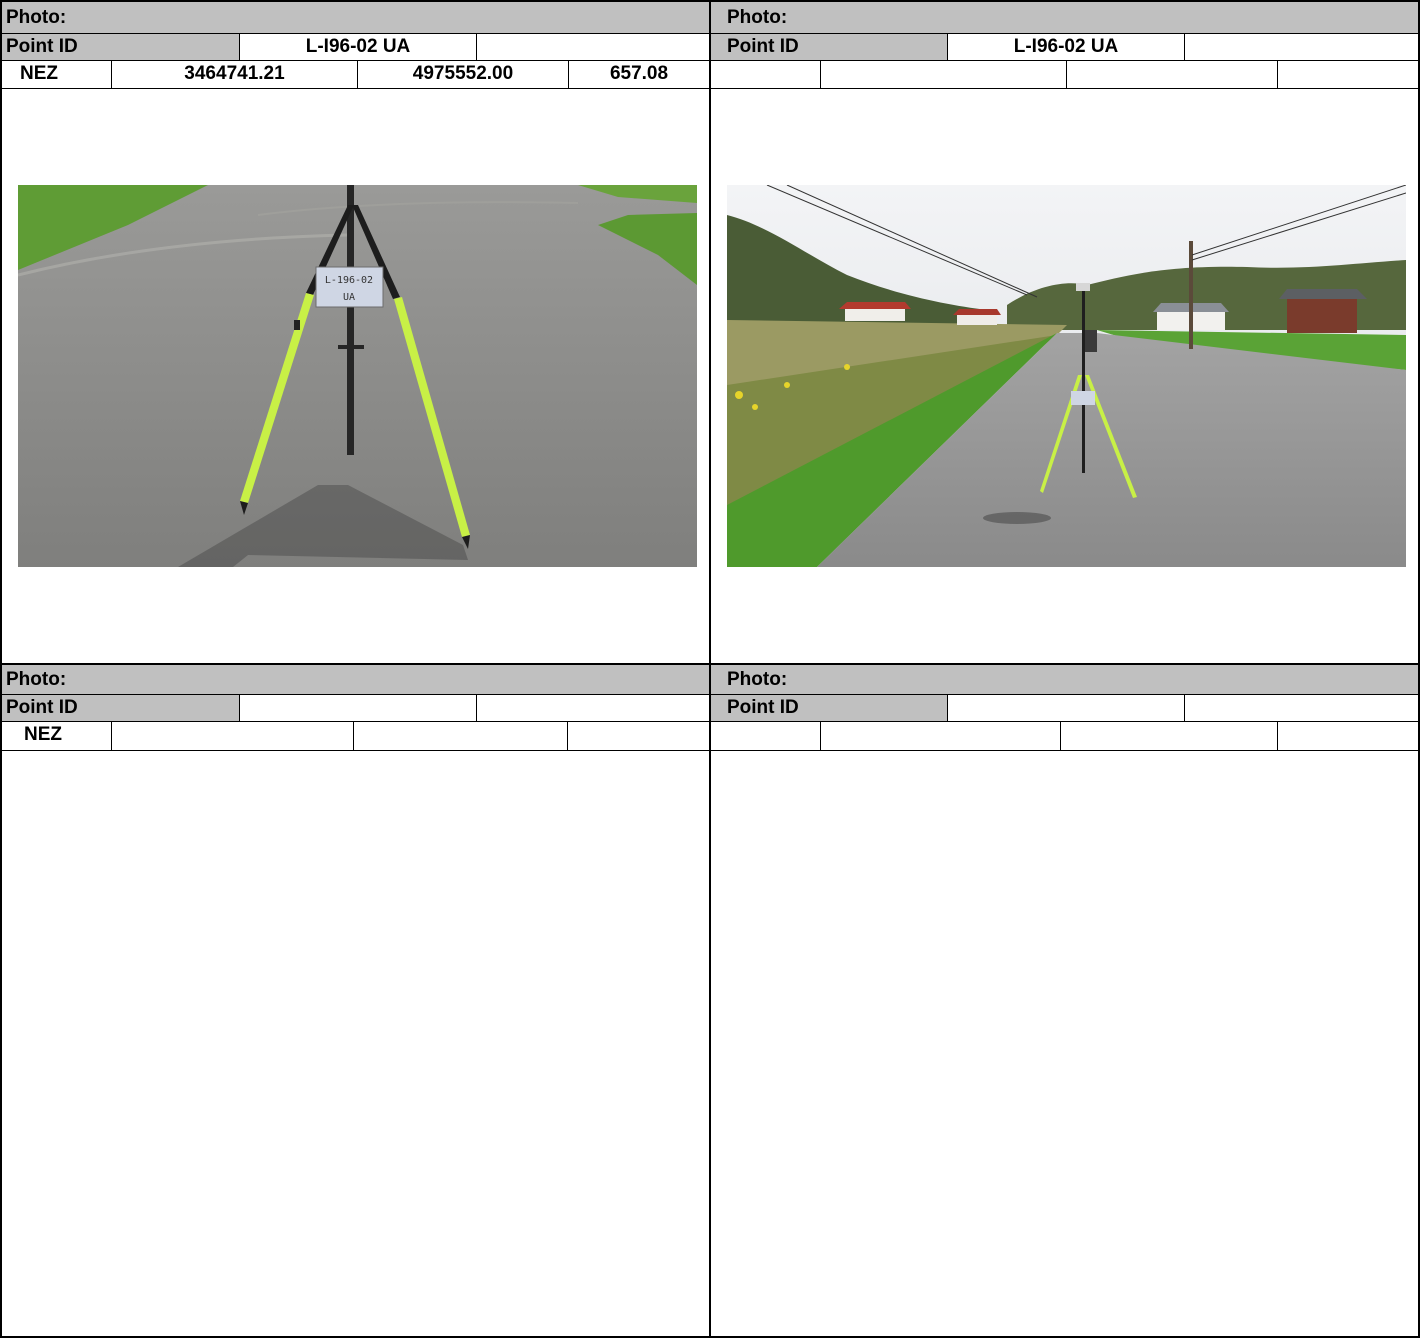  I want to click on easting-value: 4975552.00, so click(463, 74).